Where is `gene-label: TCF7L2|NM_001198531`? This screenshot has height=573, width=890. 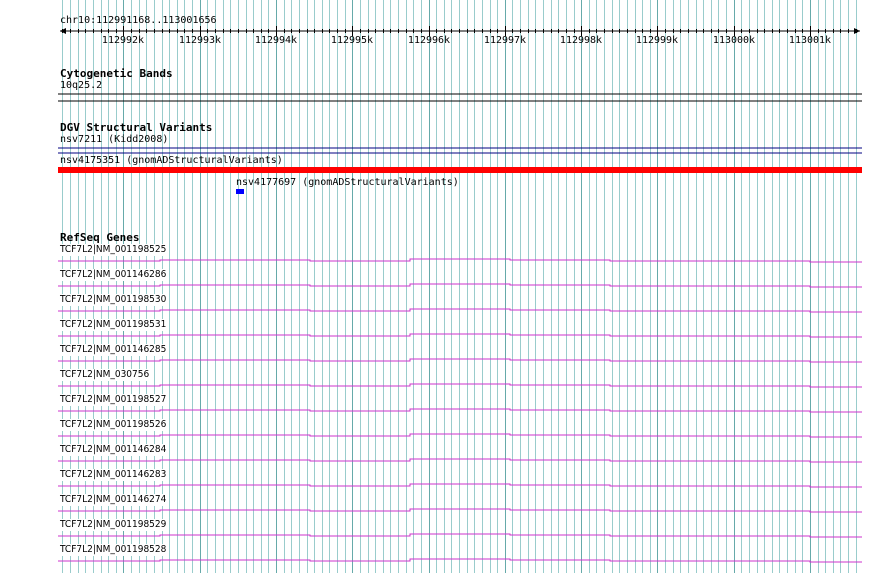 gene-label: TCF7L2|NM_001198531 is located at coordinates (113, 325).